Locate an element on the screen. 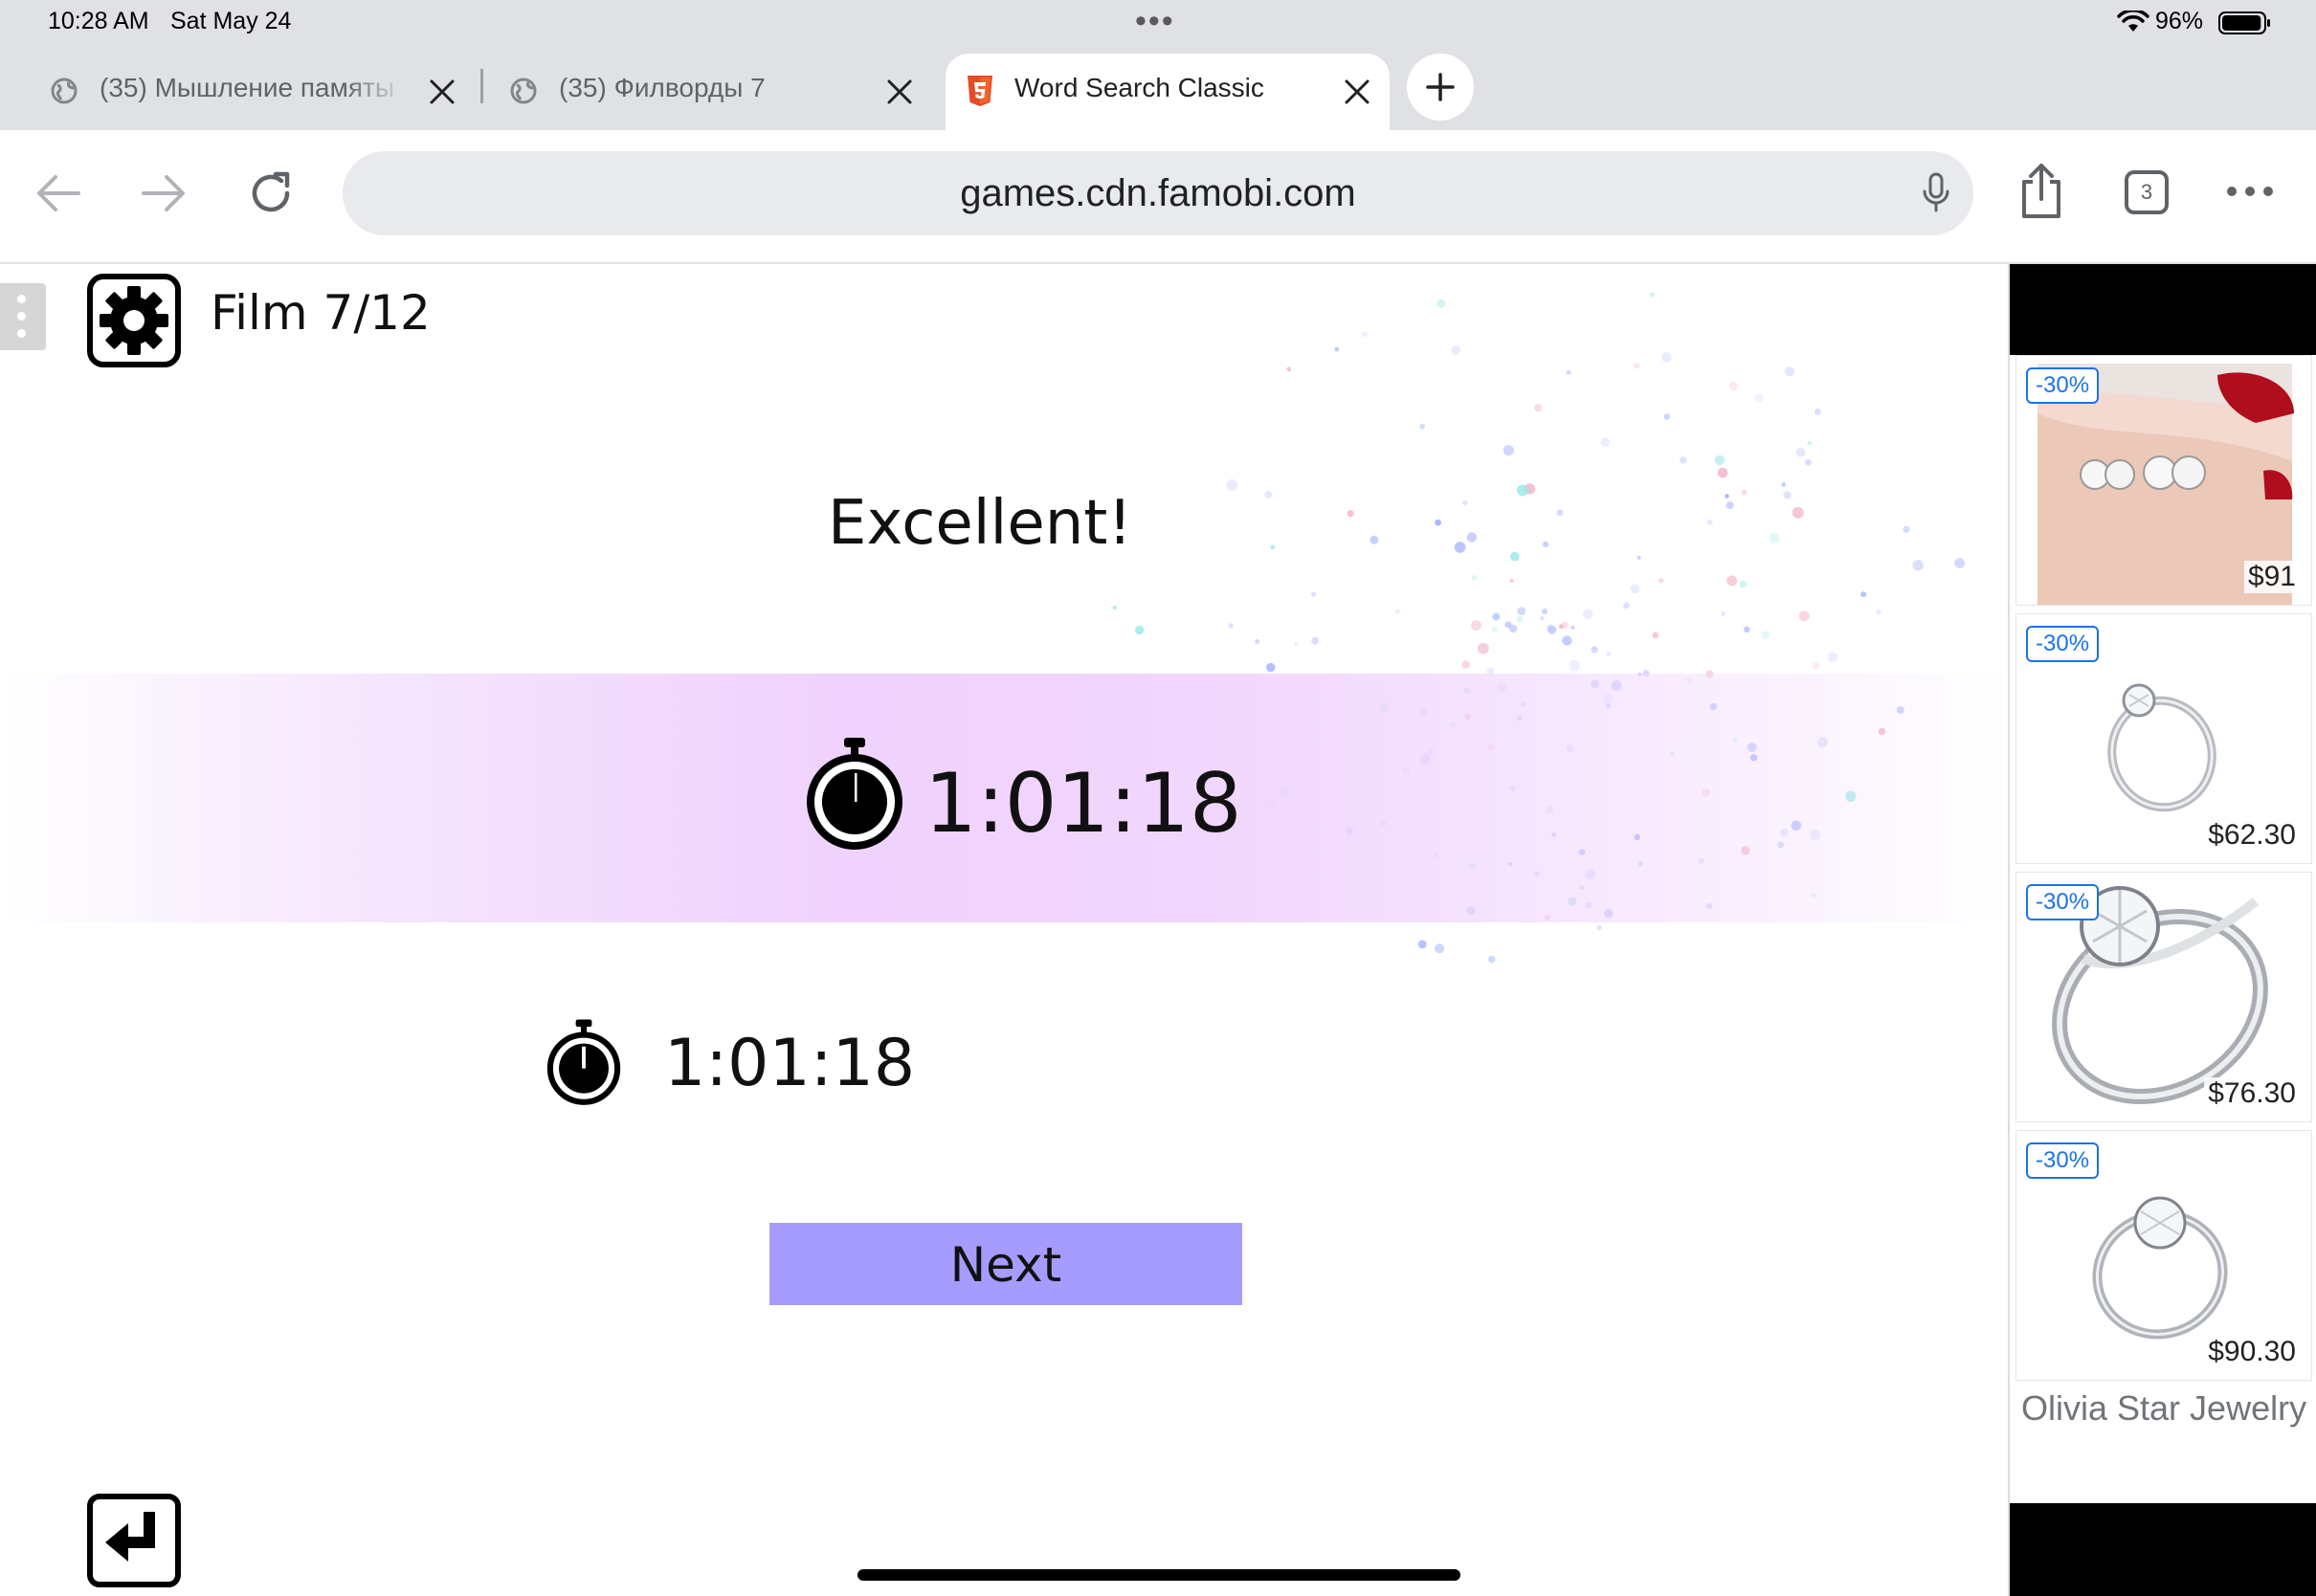 The image size is (2316, 1596). tab-fillwords: (35) Филворды 7 is located at coordinates (709, 92).